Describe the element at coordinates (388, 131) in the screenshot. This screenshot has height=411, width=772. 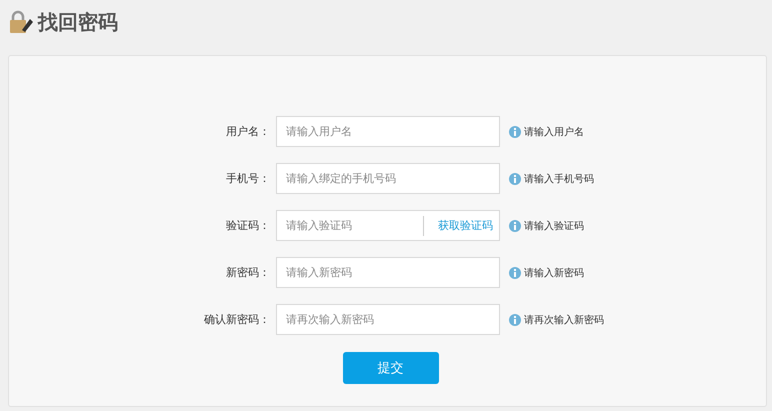
I see `input-field: 请输入用户名` at that location.